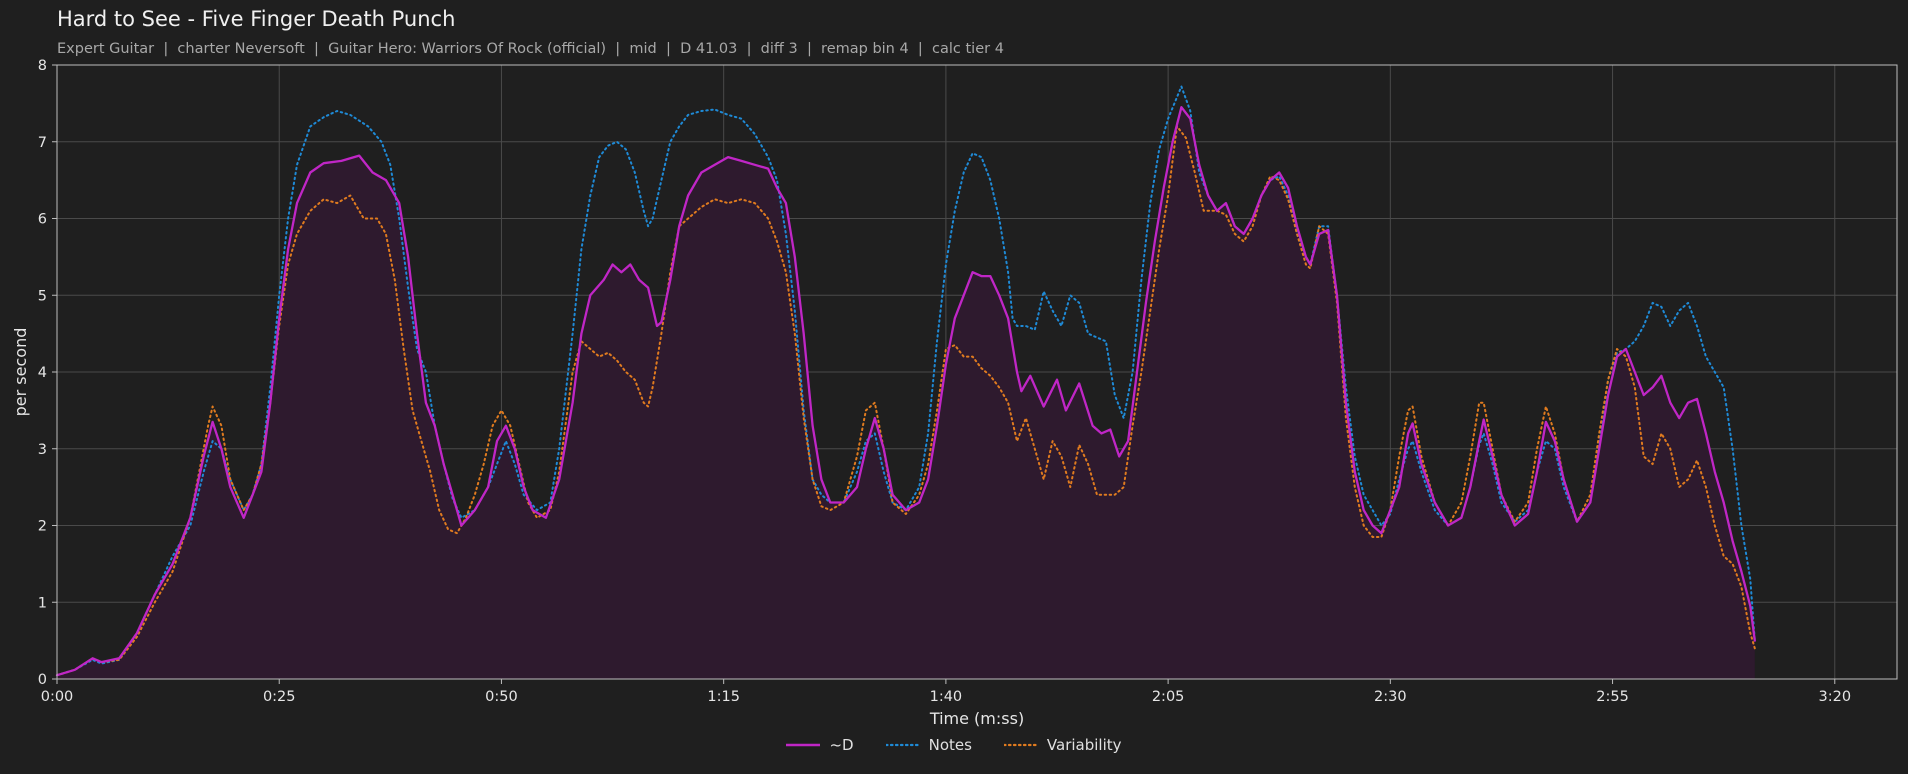  Describe the element at coordinates (902, 745) in the screenshot. I see `legend-swatch-notes` at that location.